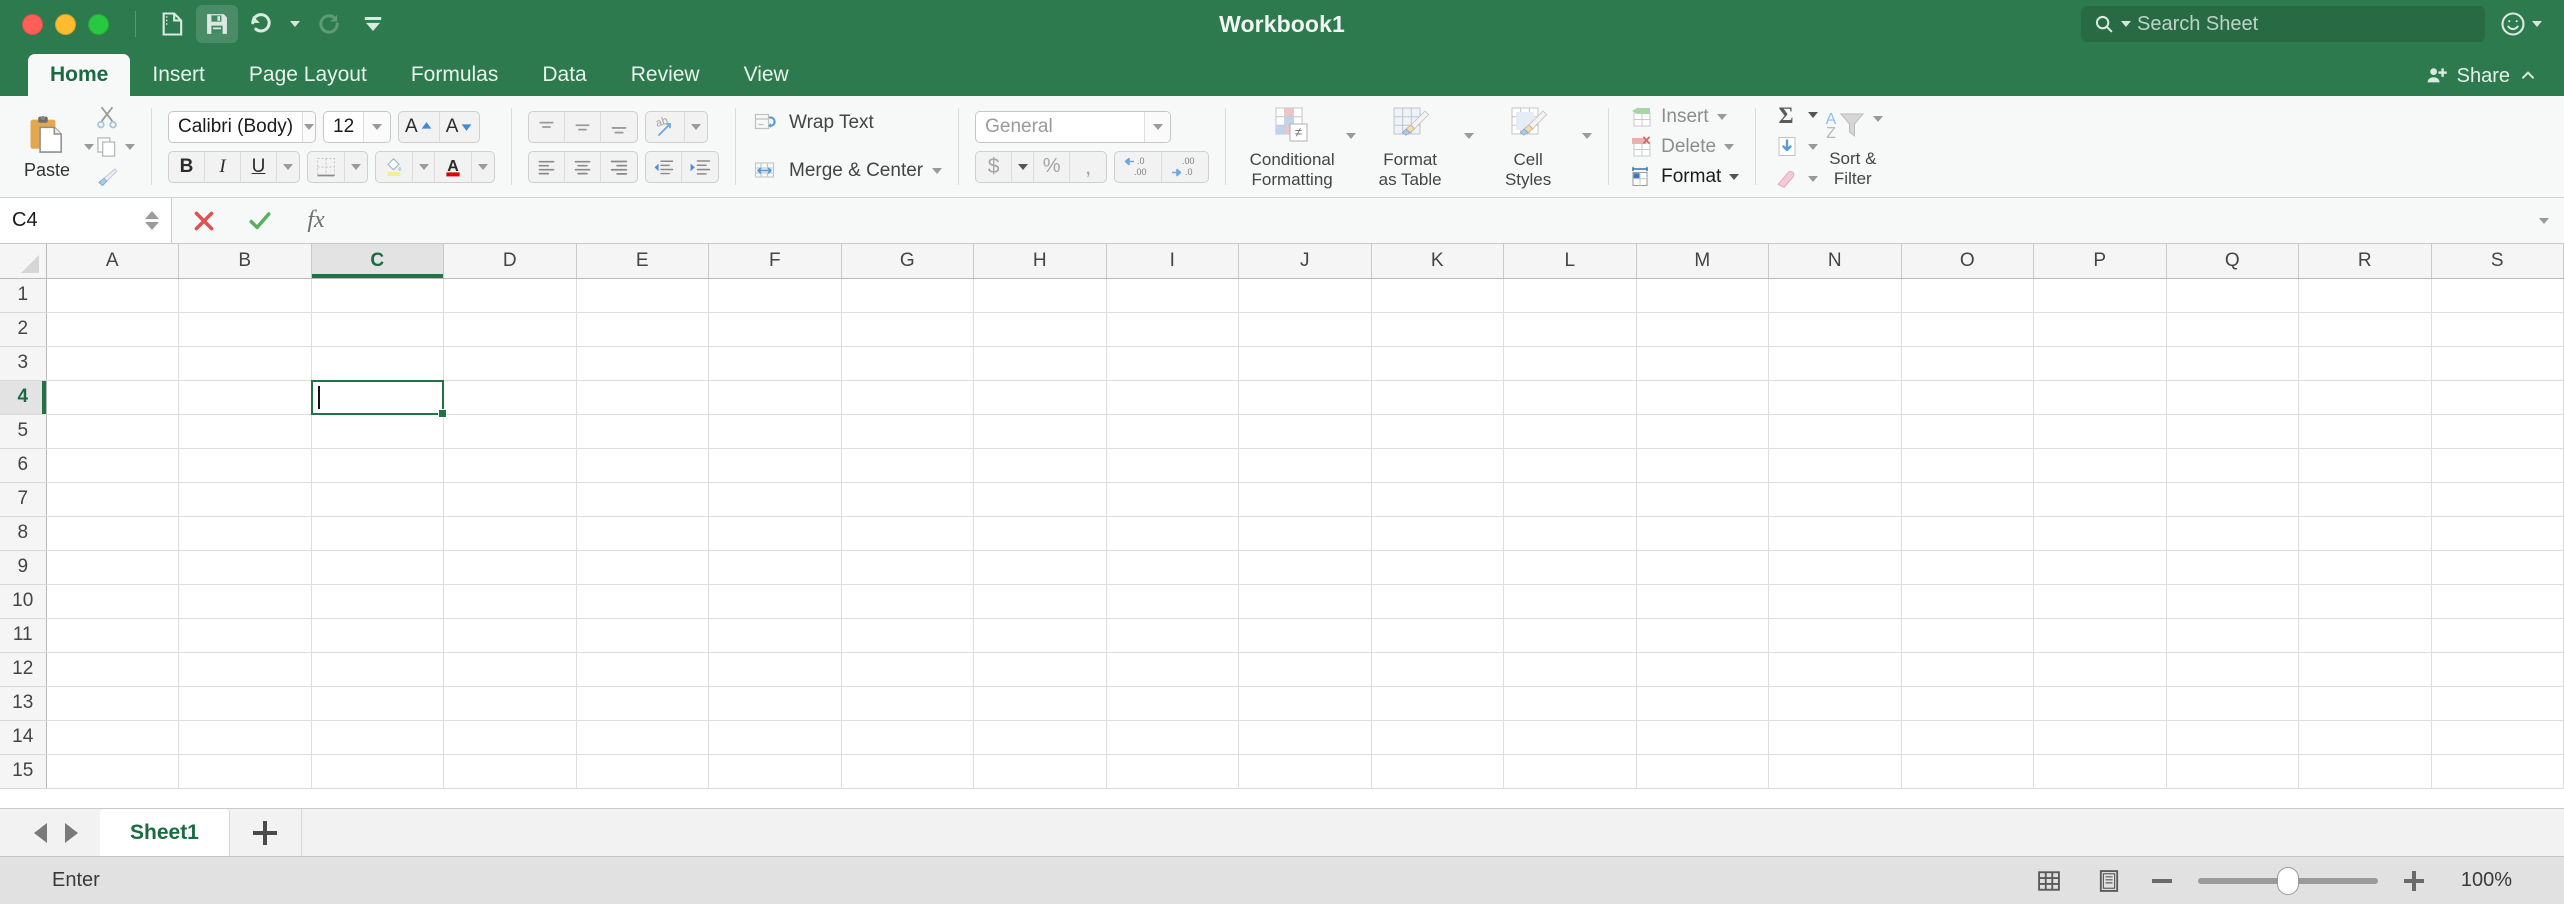 The width and height of the screenshot is (2564, 904). Describe the element at coordinates (1853, 146) in the screenshot. I see `sort-filter-button: A Z Sort & Filter` at that location.